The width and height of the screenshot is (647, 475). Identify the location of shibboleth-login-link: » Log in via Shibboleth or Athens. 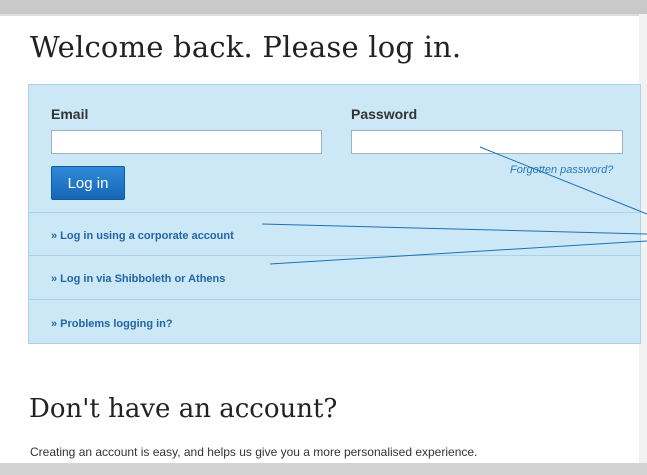
(138, 279).